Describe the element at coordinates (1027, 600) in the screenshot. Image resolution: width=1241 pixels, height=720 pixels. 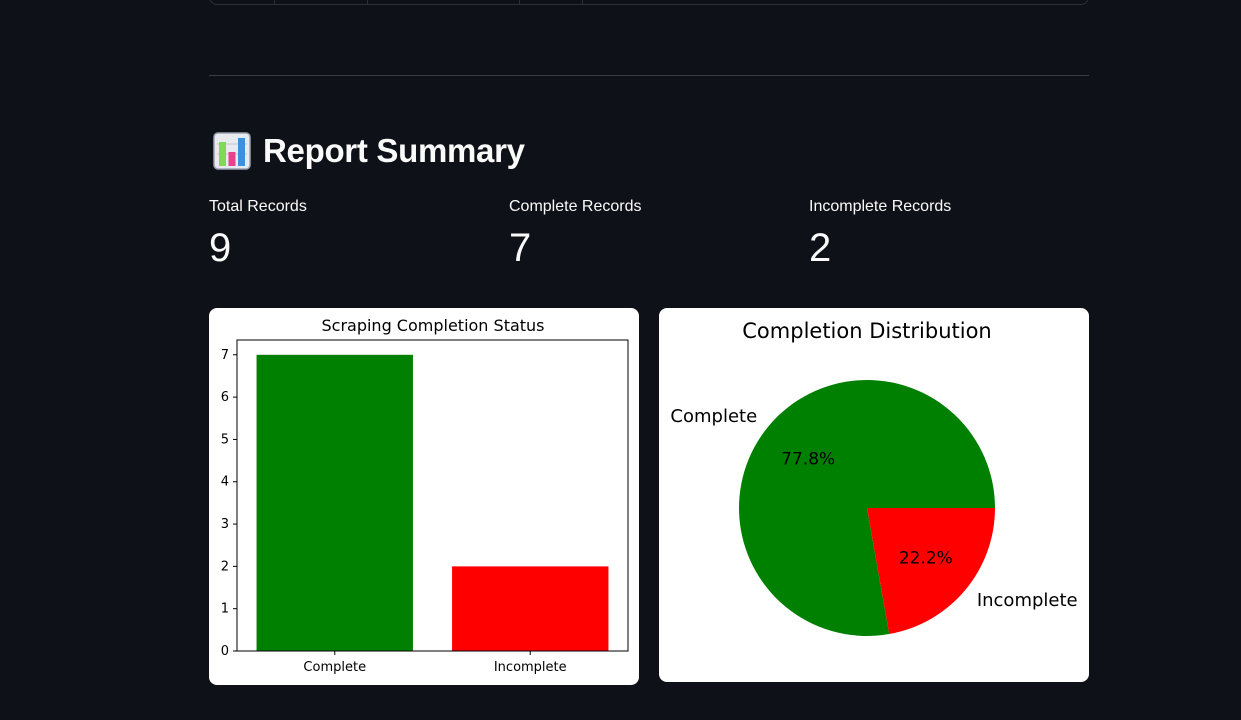
I see `pie-label: Incomplete` at that location.